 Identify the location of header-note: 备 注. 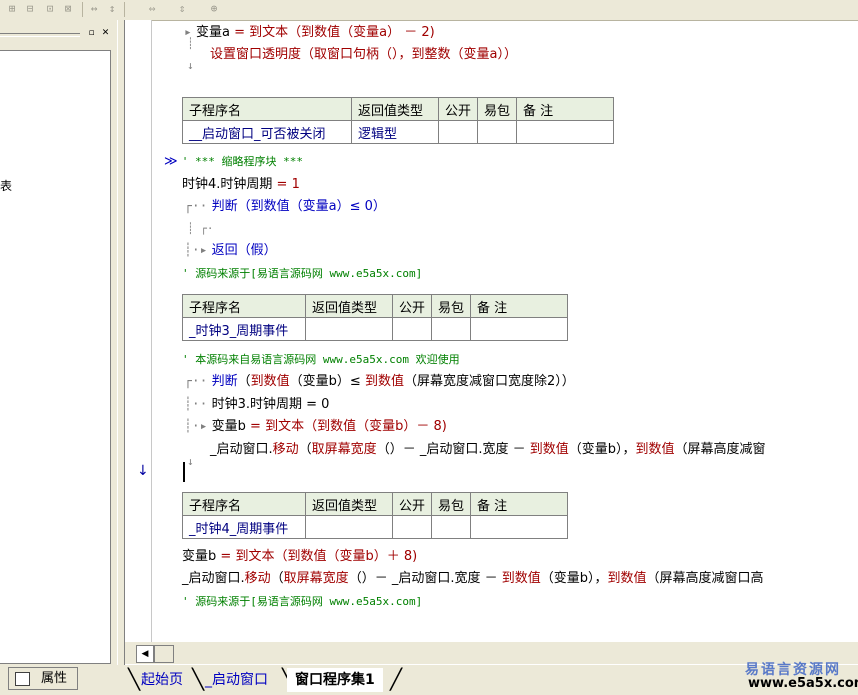
(519, 504).